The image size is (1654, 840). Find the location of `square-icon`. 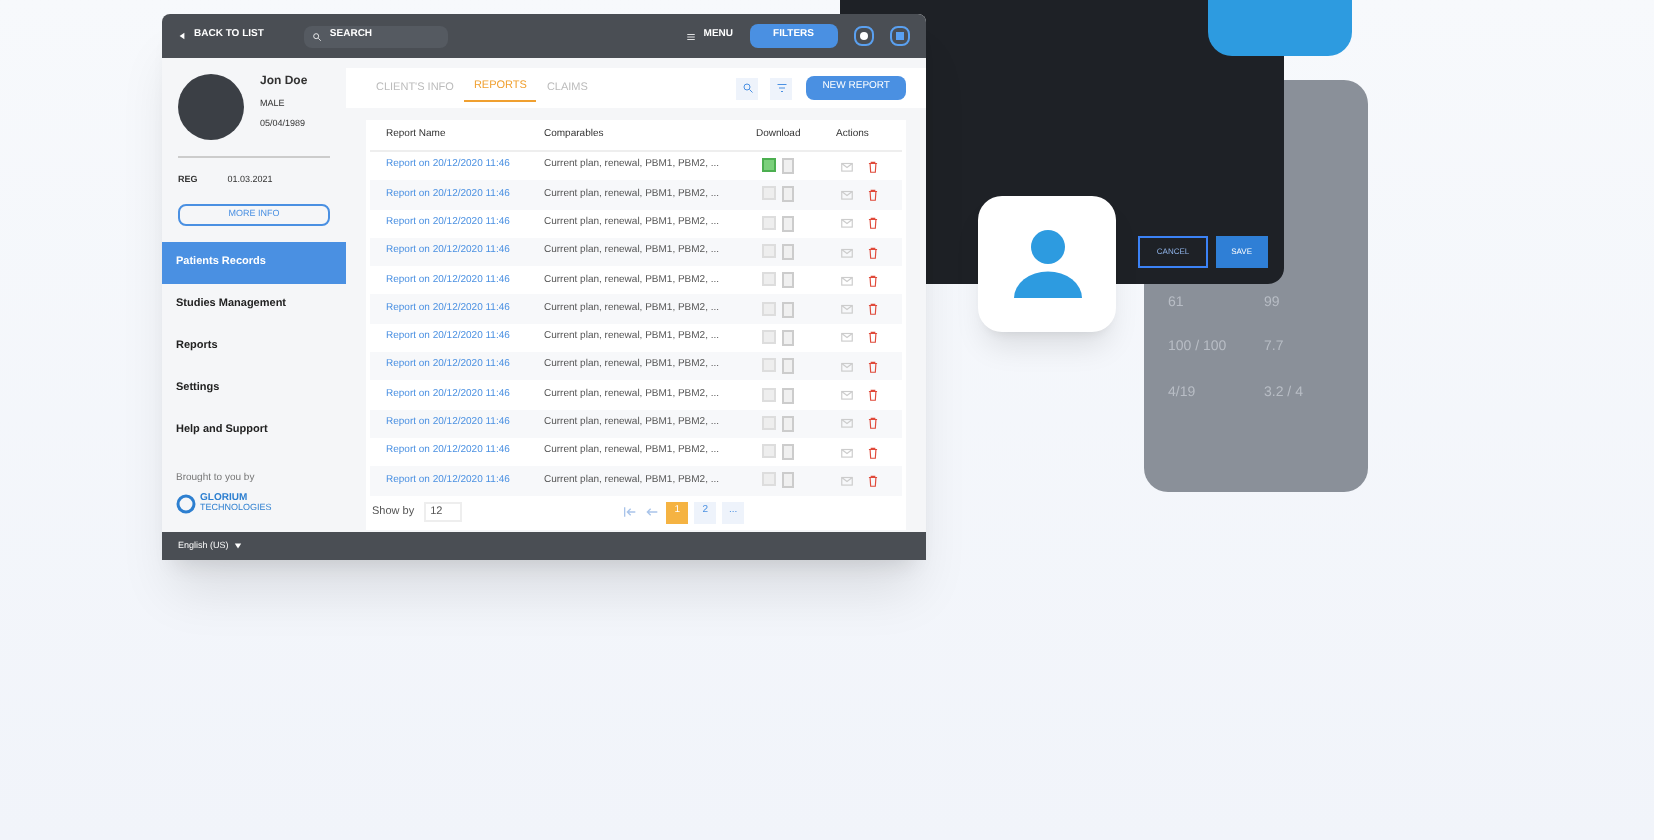

square-icon is located at coordinates (900, 36).